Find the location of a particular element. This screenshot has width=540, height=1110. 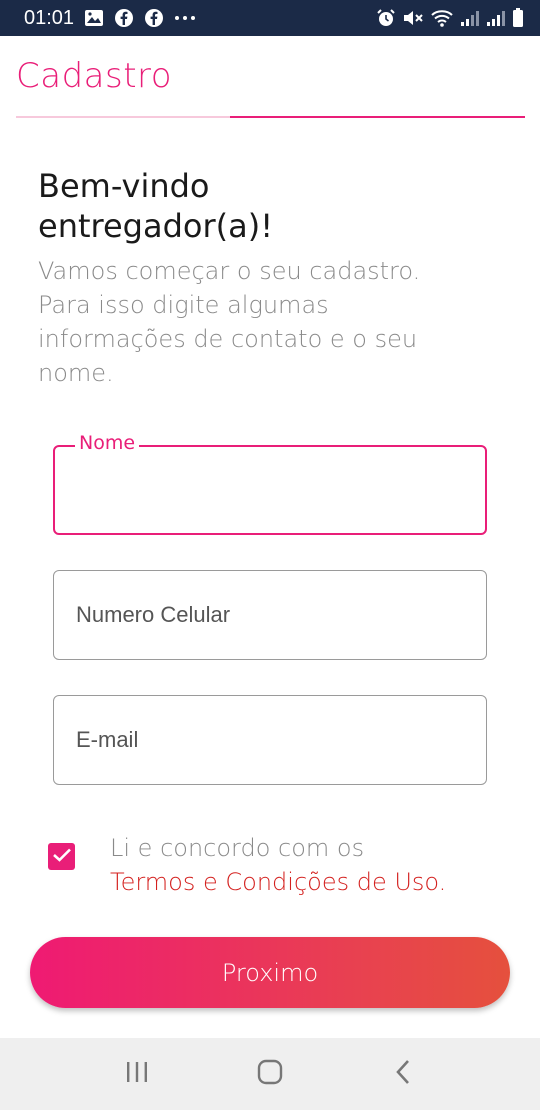

recent-apps-button is located at coordinates (137, 1074).